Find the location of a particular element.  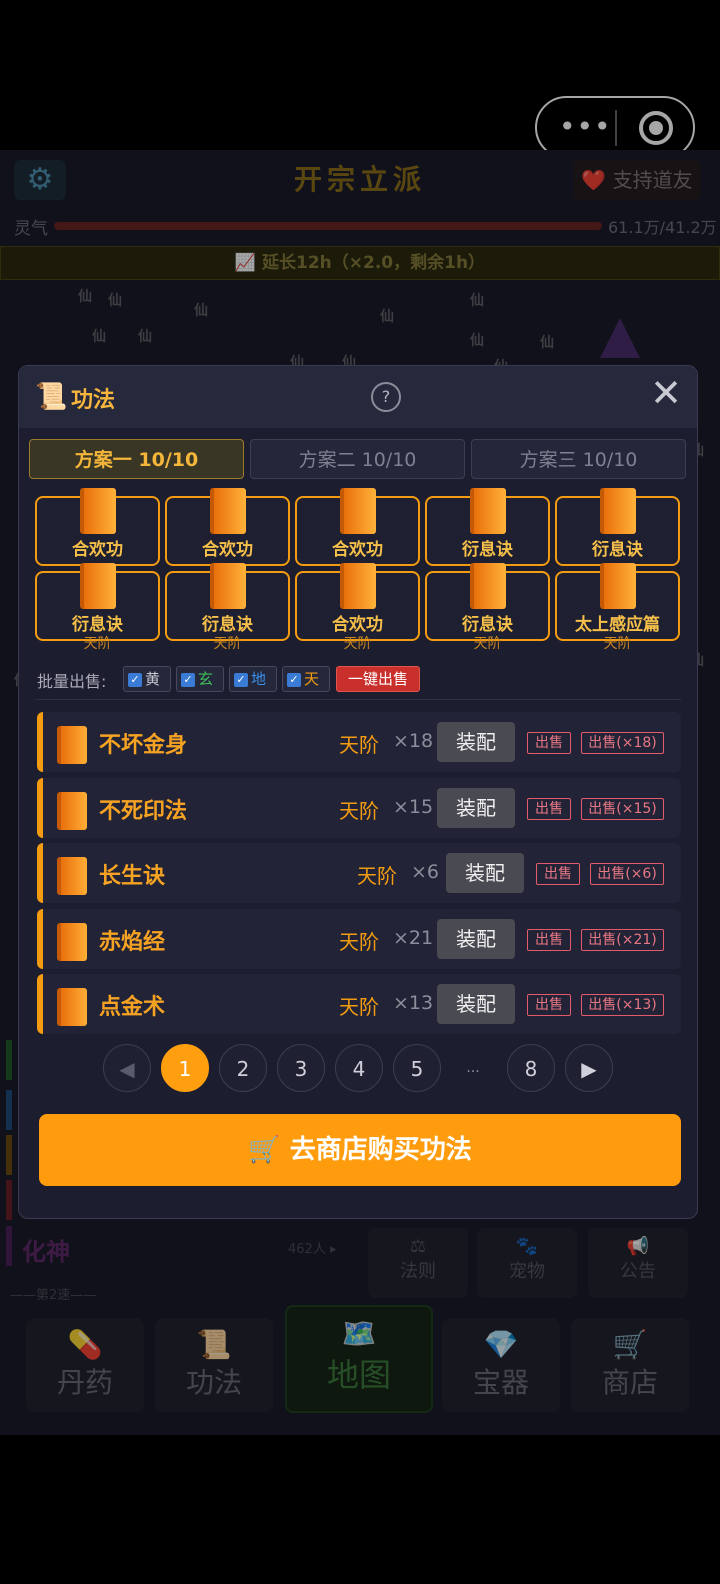

technique-name: 不坏金身 is located at coordinates (143, 745).